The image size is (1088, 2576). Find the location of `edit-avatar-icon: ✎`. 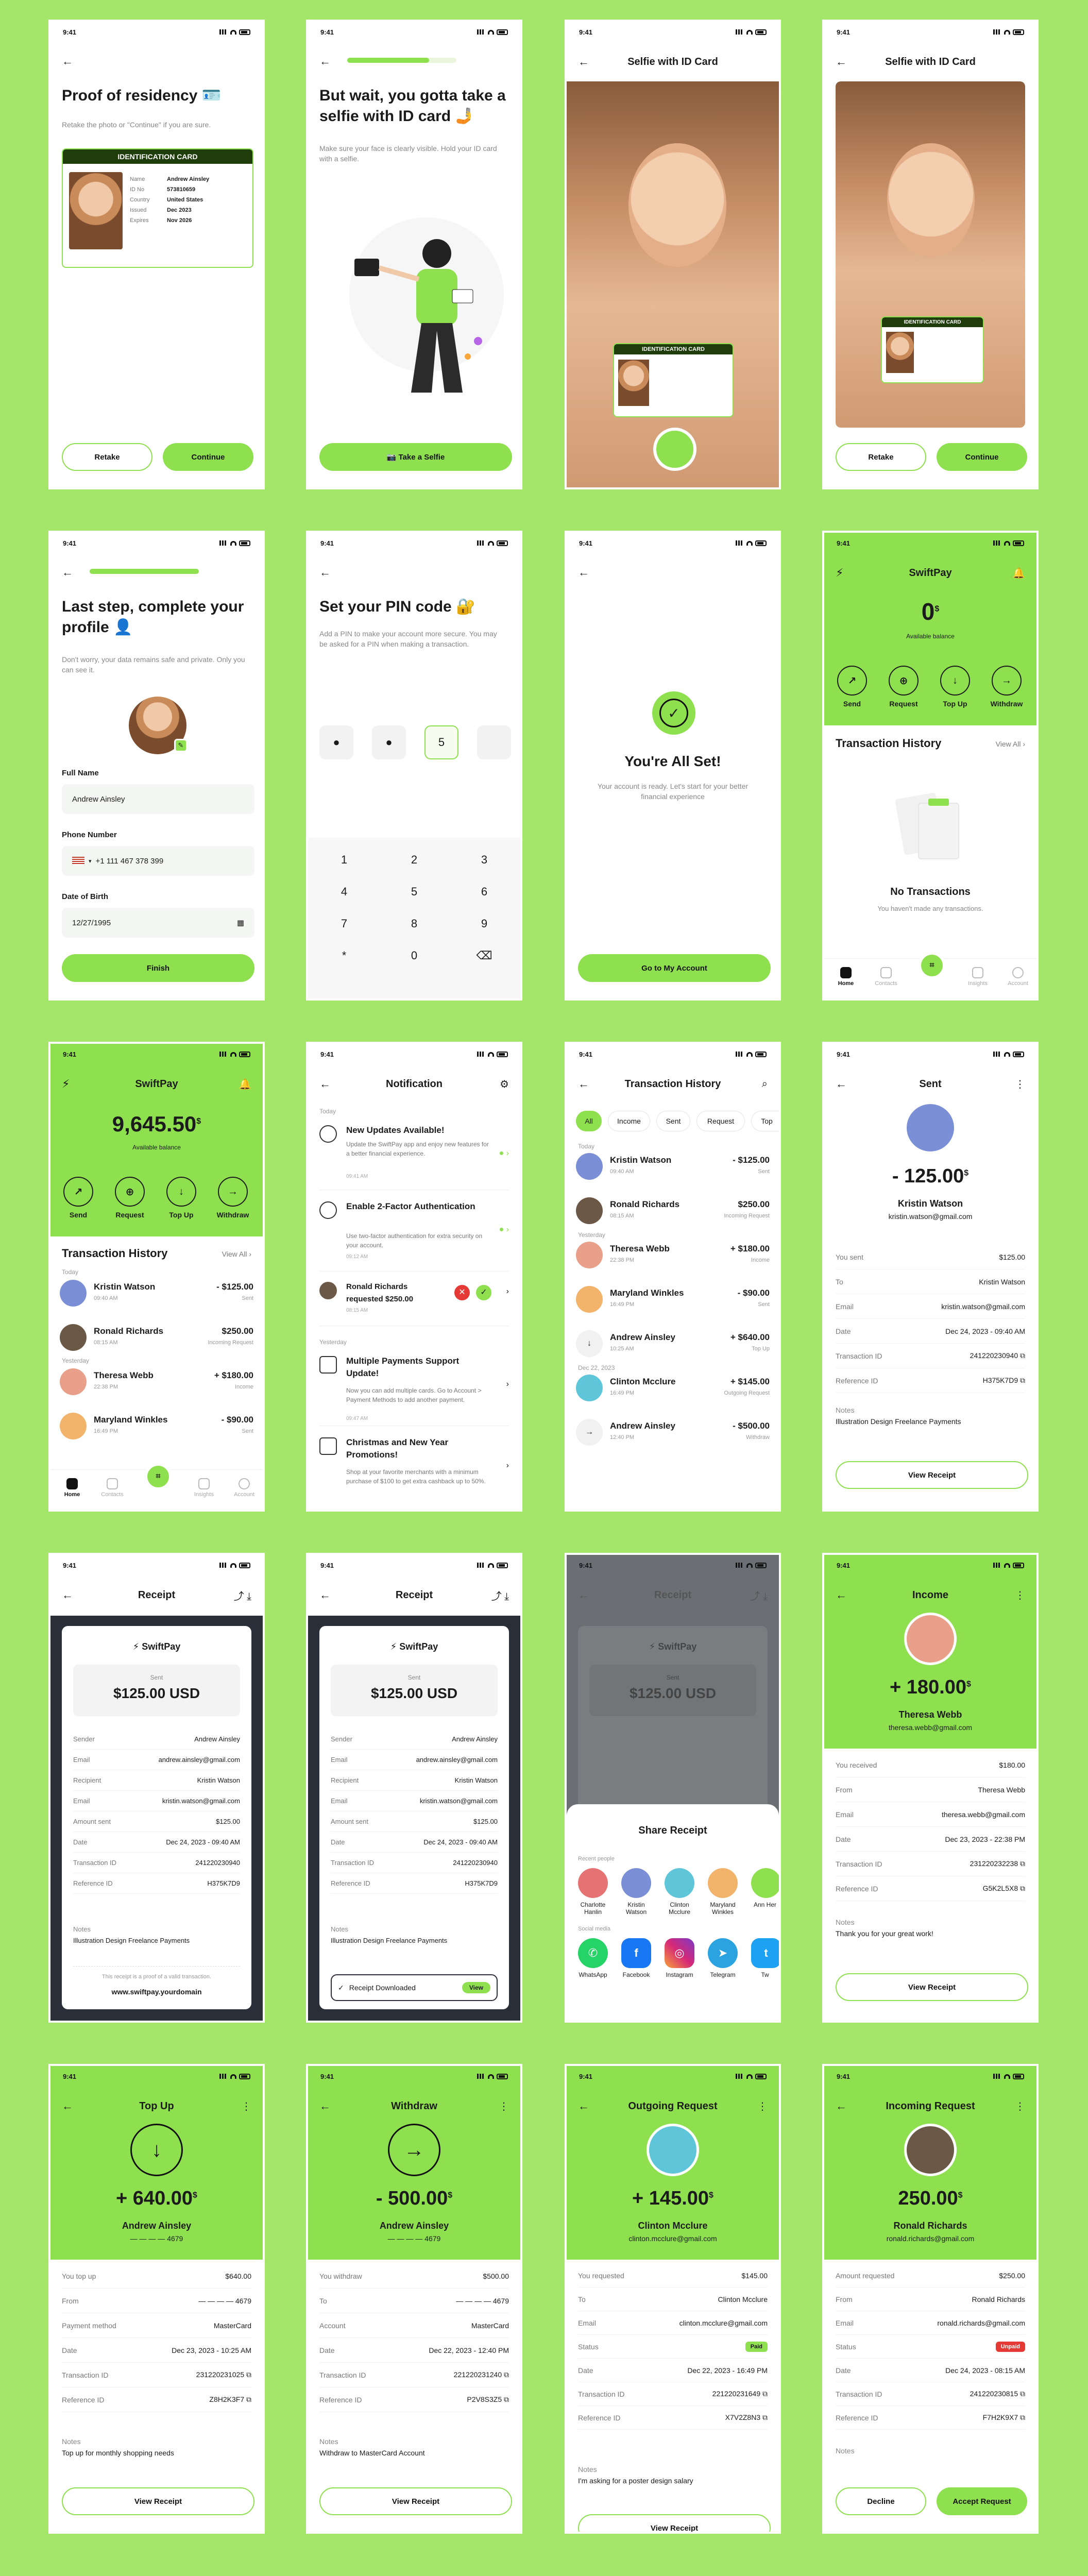

edit-avatar-icon: ✎ is located at coordinates (181, 745).